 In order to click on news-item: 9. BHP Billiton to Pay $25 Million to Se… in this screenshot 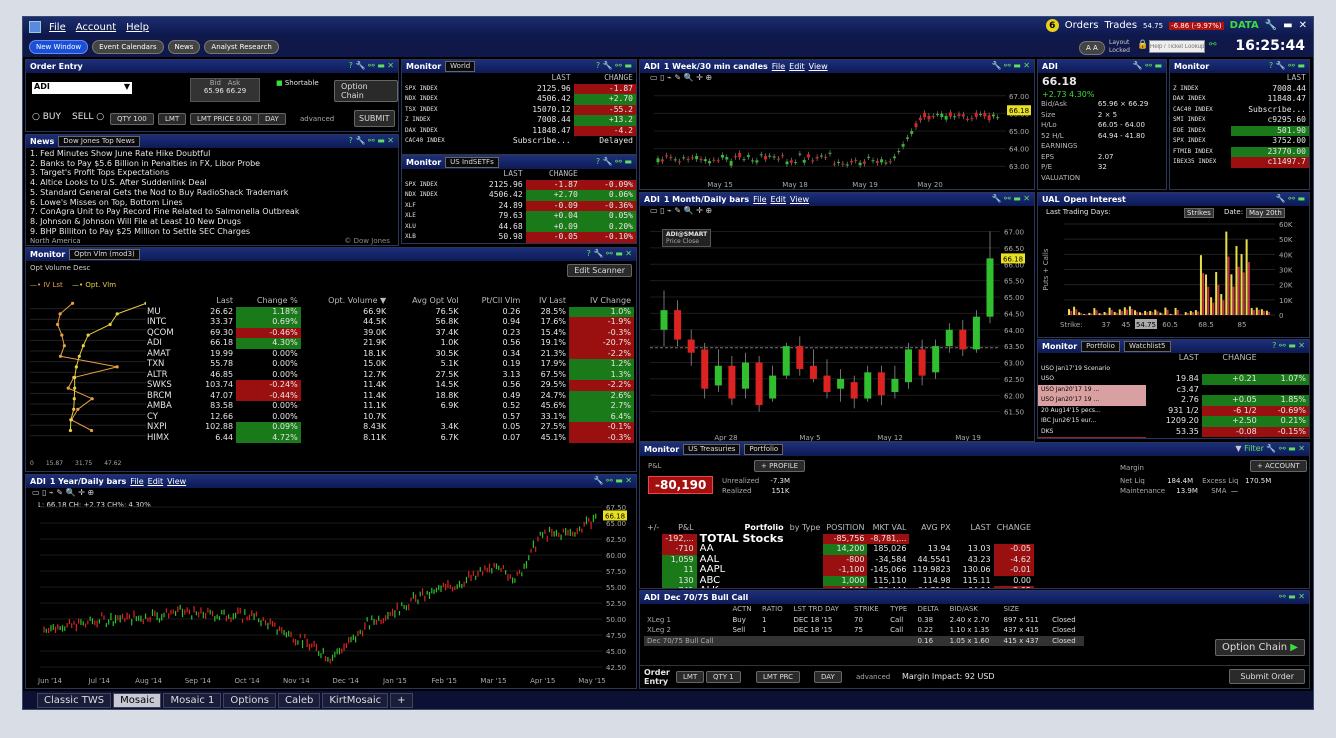, I will do `click(212, 232)`.